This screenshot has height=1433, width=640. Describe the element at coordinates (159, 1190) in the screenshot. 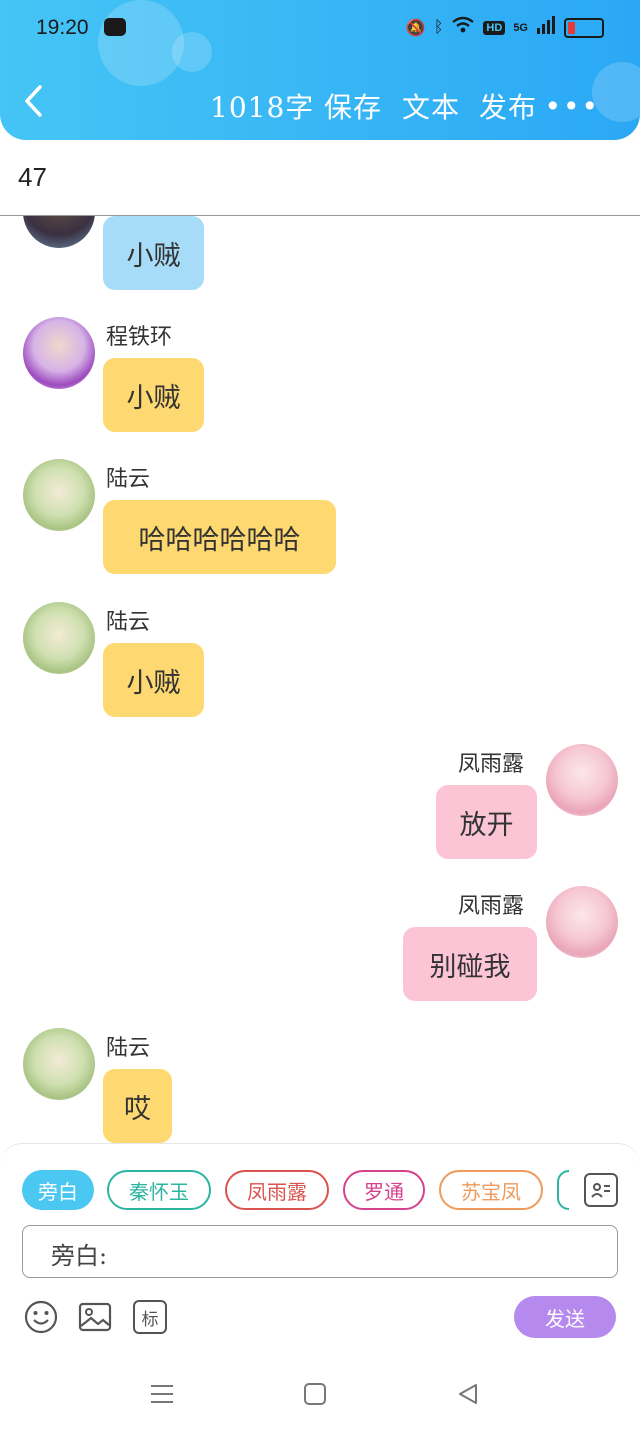

I see `character-chip: 秦怀玉` at that location.